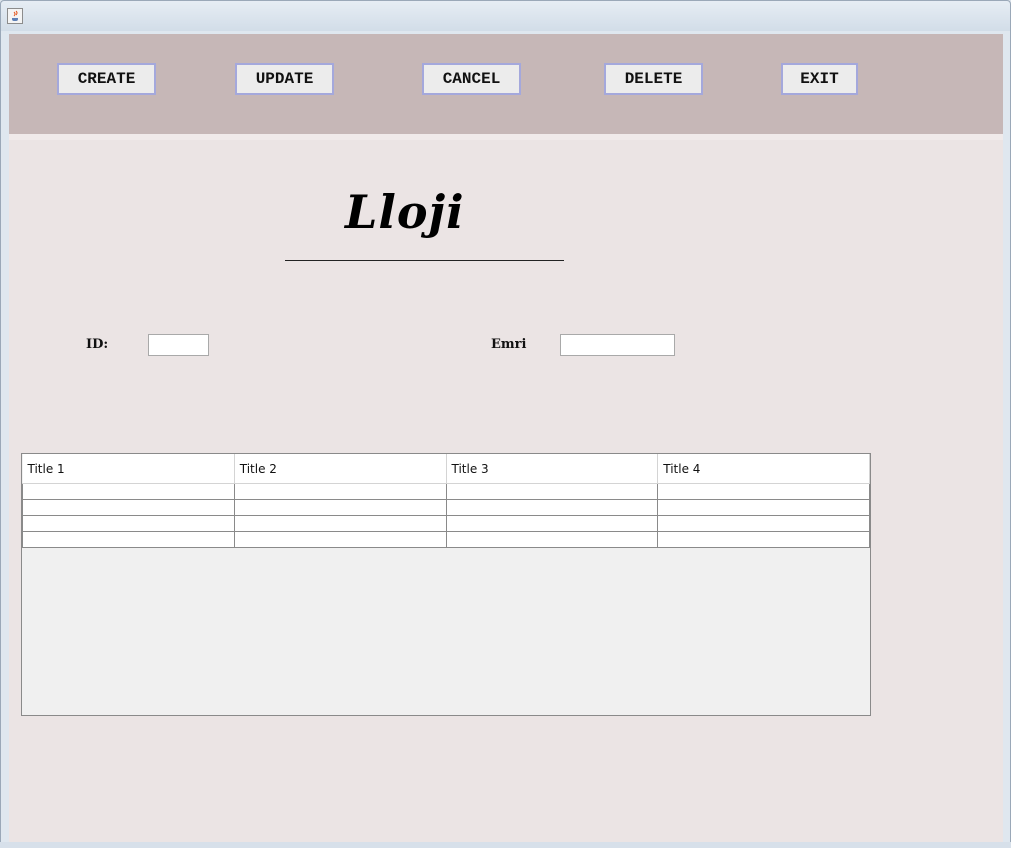 This screenshot has width=1011, height=848. Describe the element at coordinates (106, 79) in the screenshot. I see `create-button: CREATE` at that location.